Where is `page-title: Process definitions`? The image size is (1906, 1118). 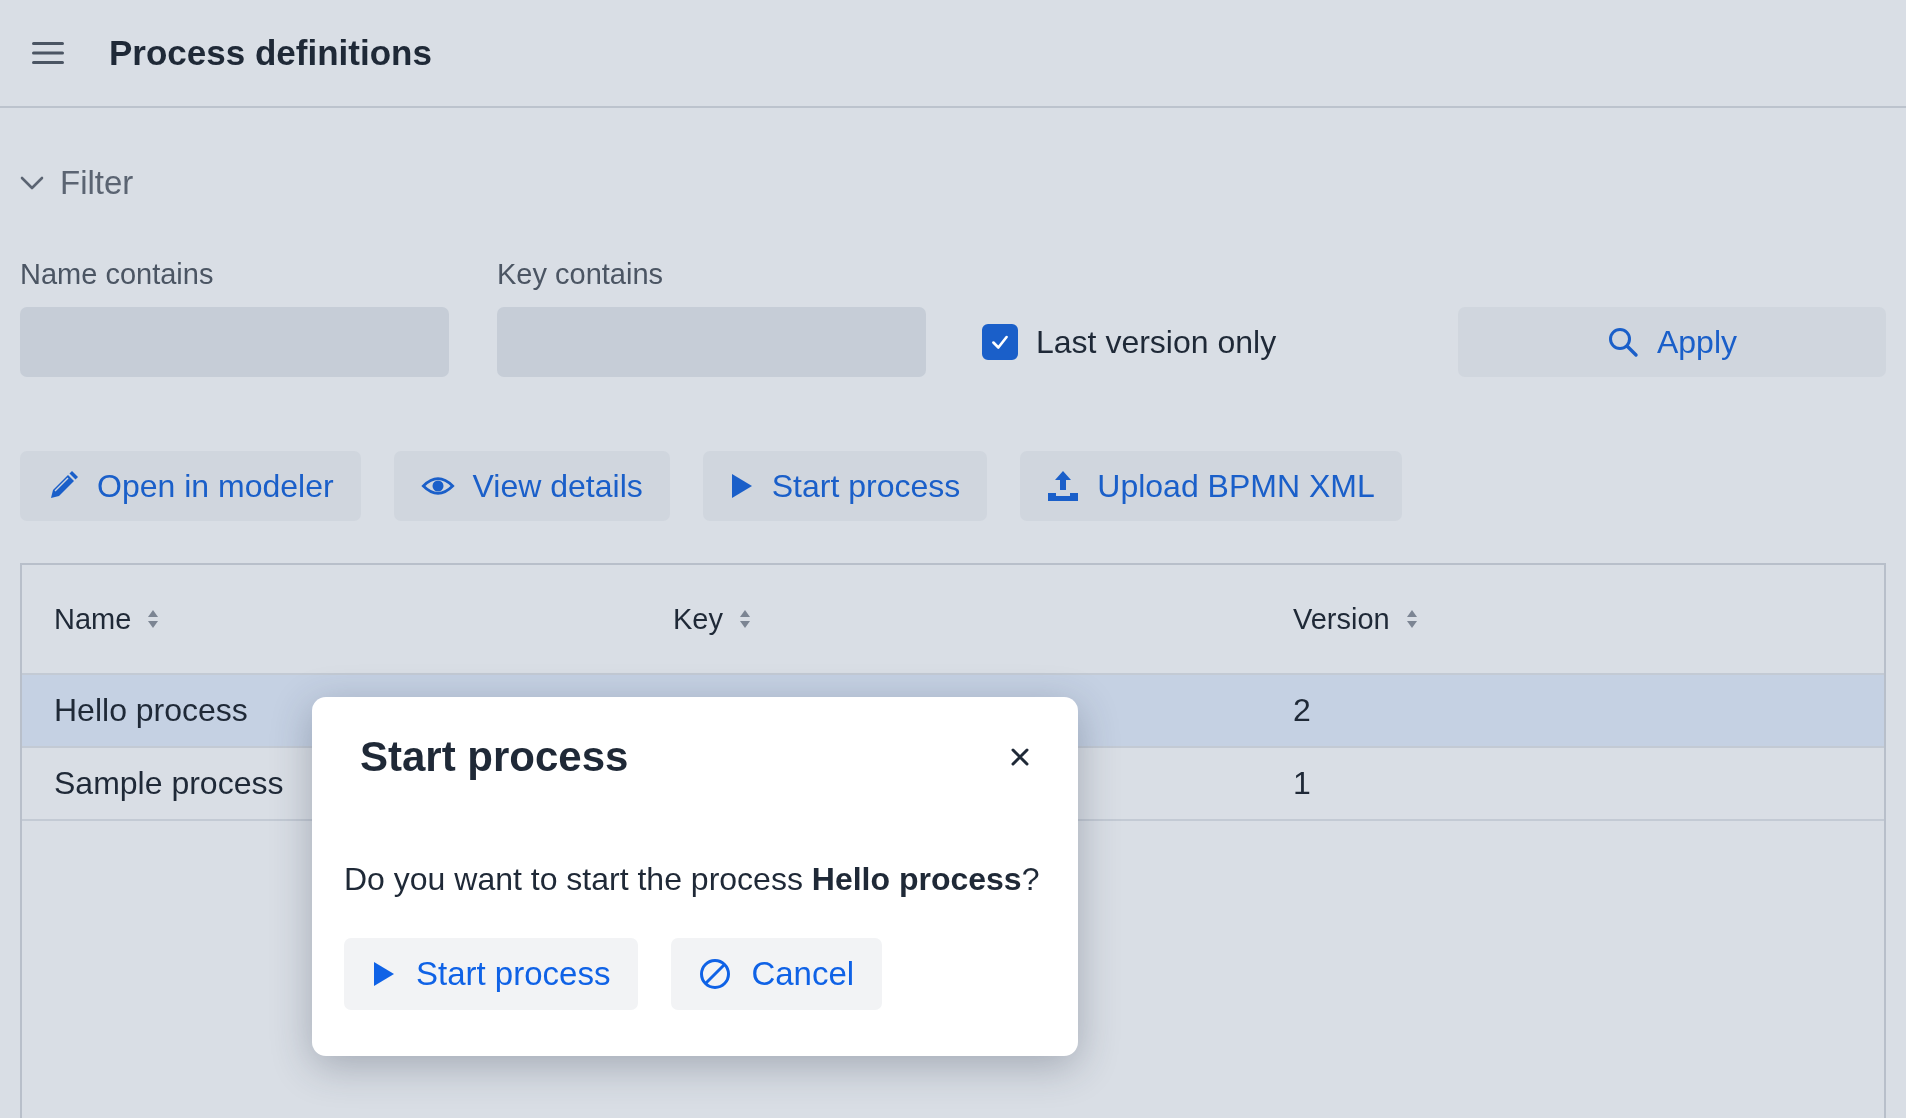
page-title: Process definitions is located at coordinates (270, 53).